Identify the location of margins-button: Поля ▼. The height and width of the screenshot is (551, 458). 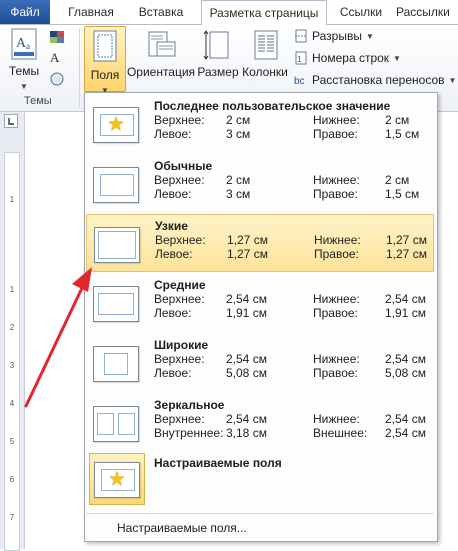
(105, 60).